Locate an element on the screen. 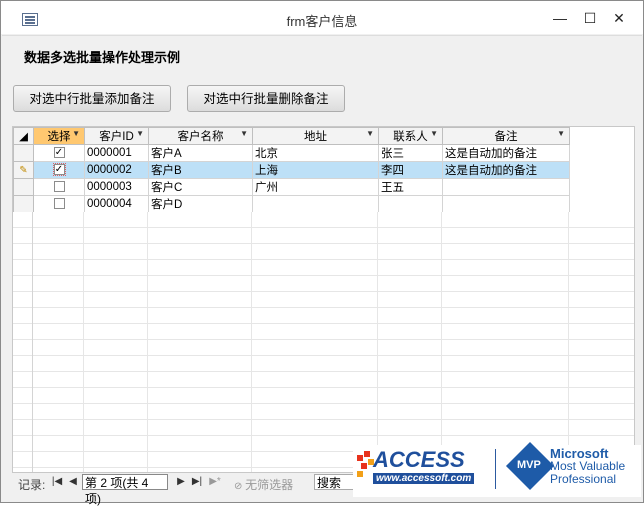  current-record-field: 第 2 项(共 4 项) is located at coordinates (125, 490).